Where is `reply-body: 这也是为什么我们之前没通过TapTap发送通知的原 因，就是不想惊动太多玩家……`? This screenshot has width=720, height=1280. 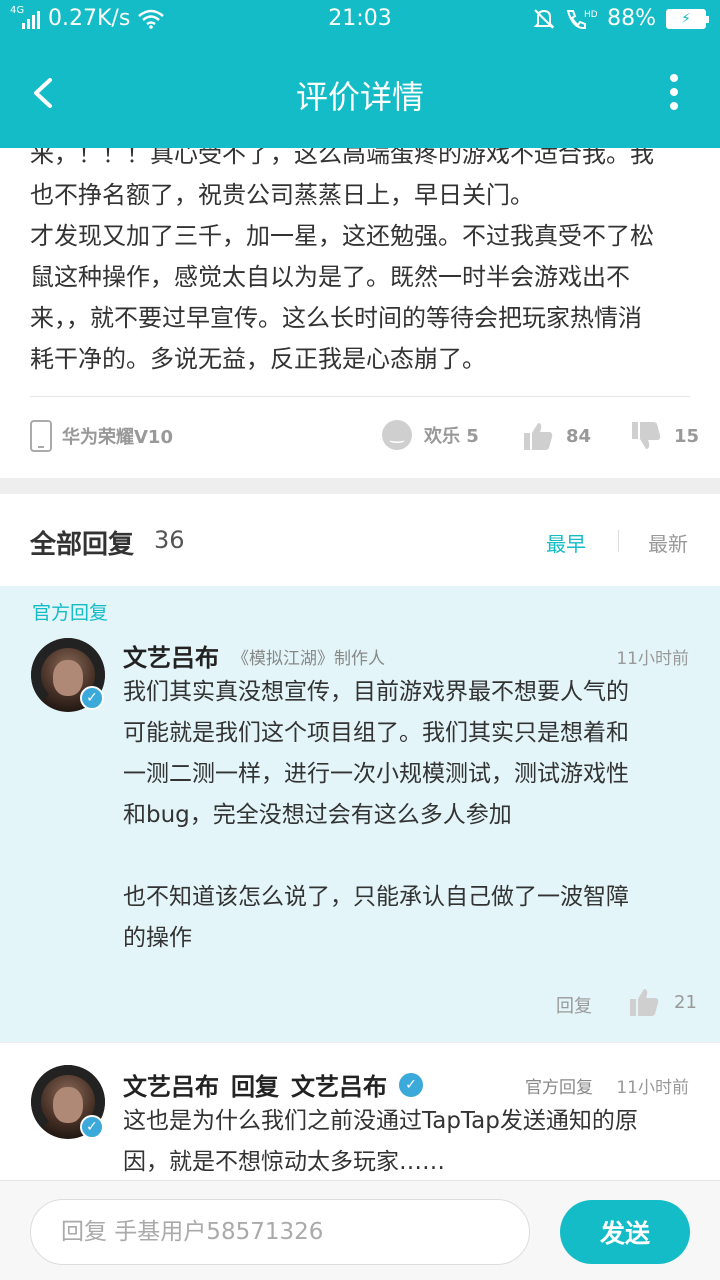
reply-body: 这也是为什么我们之前没通过TapTap发送通知的原 因，就是不想惊动太多玩家…… is located at coordinates (380, 1141).